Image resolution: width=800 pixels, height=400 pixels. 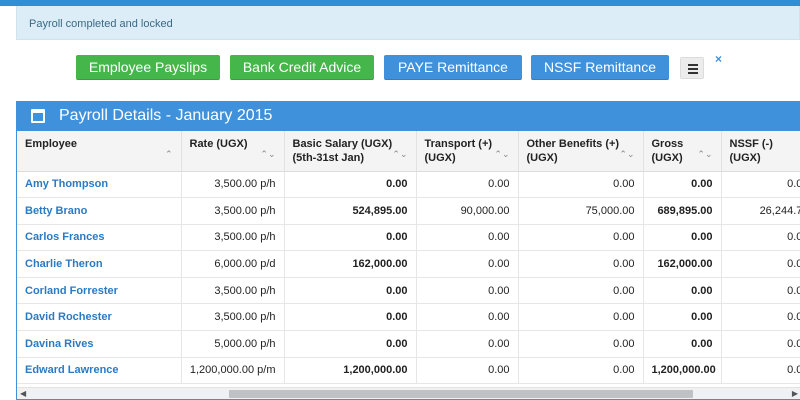 I want to click on scrollbar-thumb, so click(x=461, y=394).